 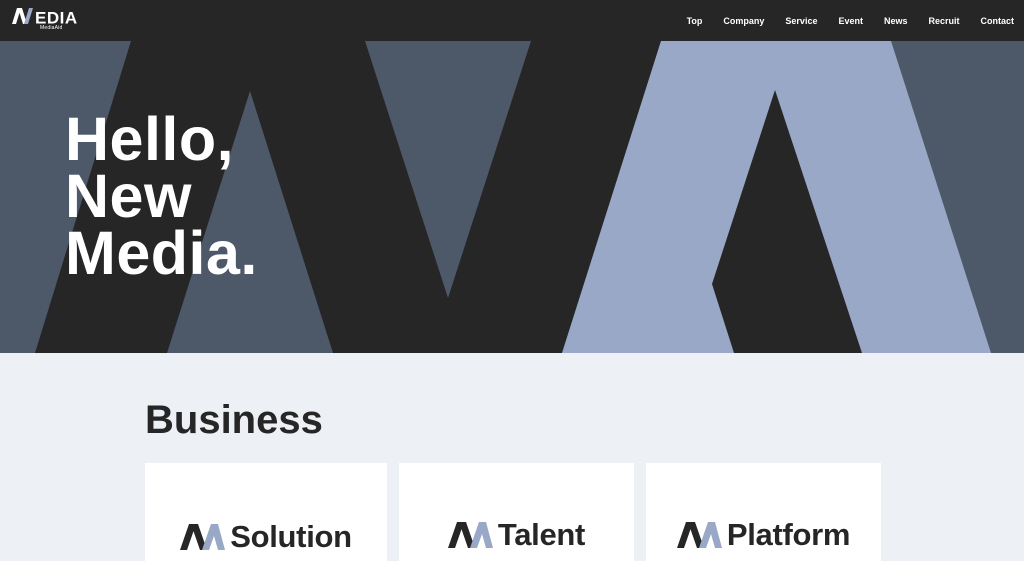 What do you see at coordinates (161, 253) in the screenshot?
I see `hero-line-3: Media.` at bounding box center [161, 253].